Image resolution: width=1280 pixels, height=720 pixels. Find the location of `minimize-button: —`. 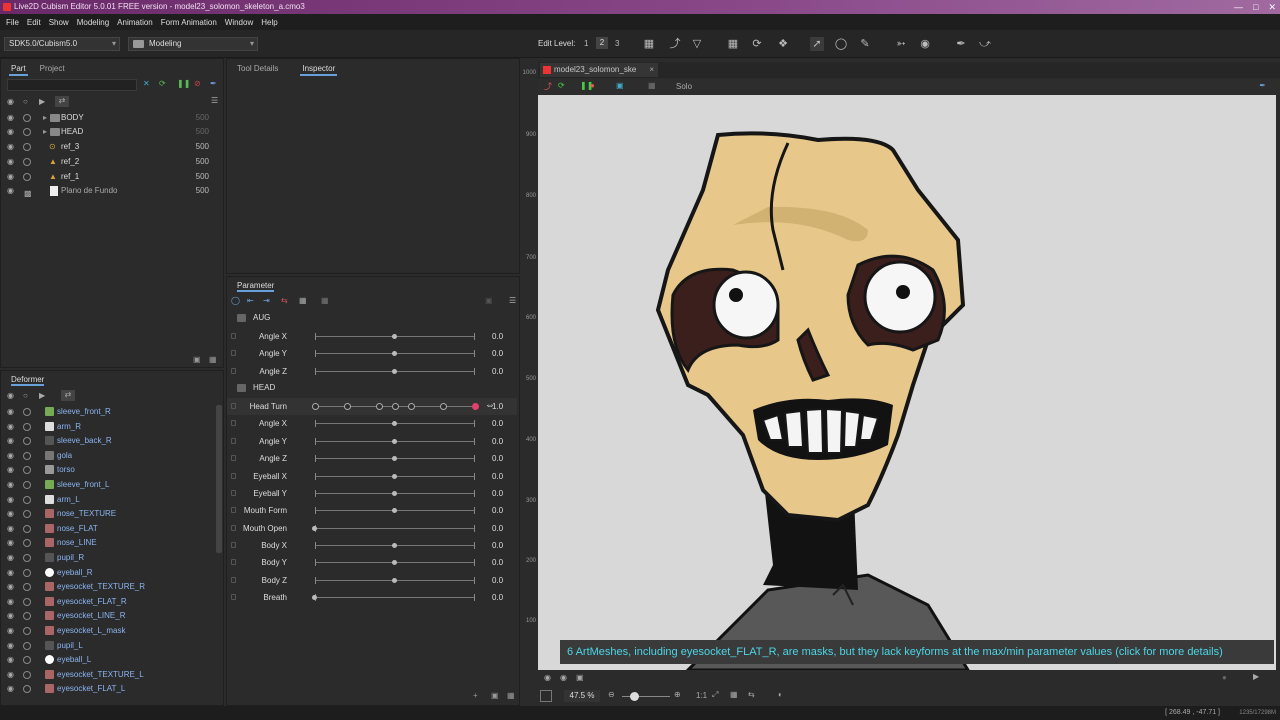

minimize-button: — is located at coordinates (1238, 7).